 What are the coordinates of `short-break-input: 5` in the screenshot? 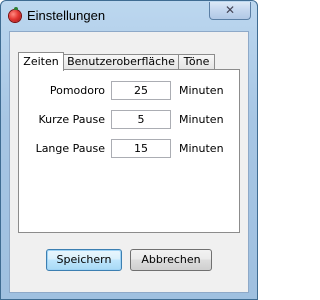 It's located at (141, 119).